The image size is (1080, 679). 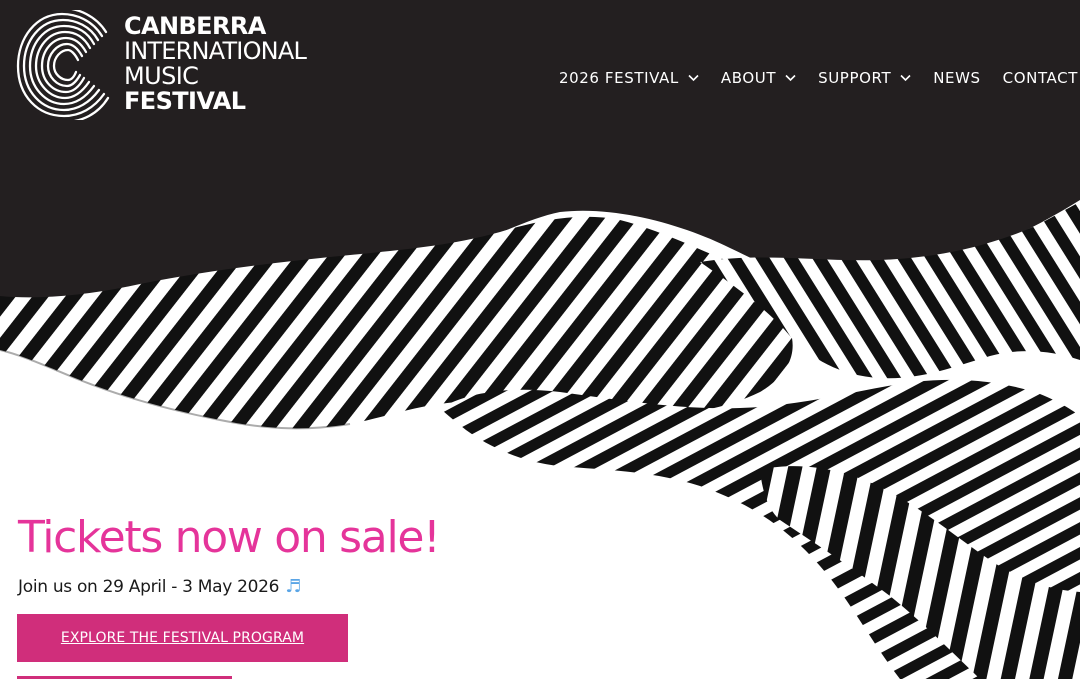 I want to click on nav-item-2026-festival: 2026 FESTIVAL, so click(x=629, y=78).